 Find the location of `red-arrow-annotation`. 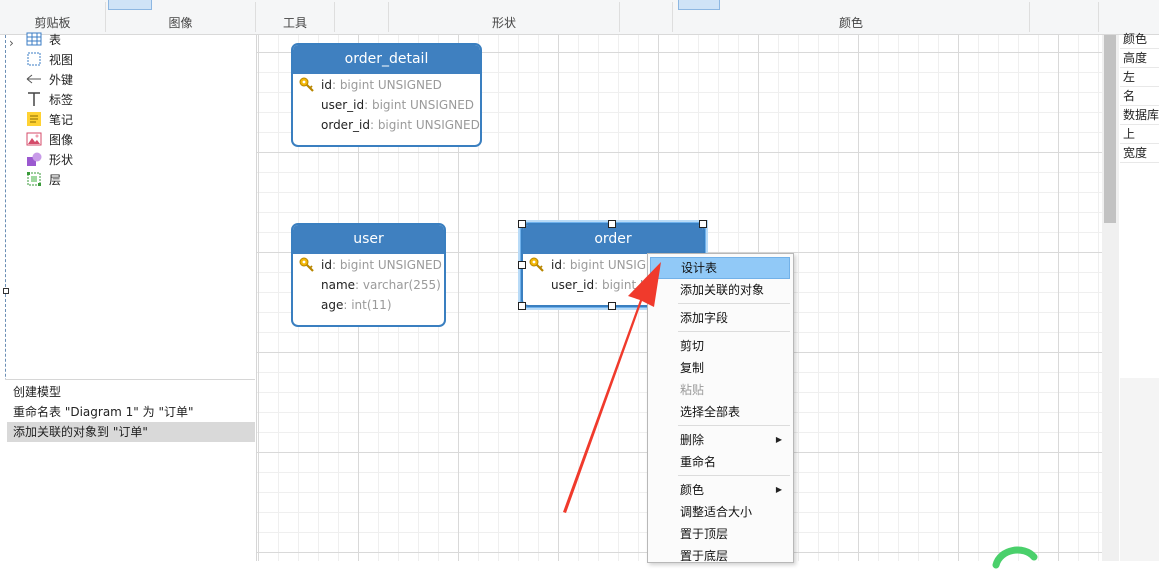

red-arrow-annotation is located at coordinates (612, 387).